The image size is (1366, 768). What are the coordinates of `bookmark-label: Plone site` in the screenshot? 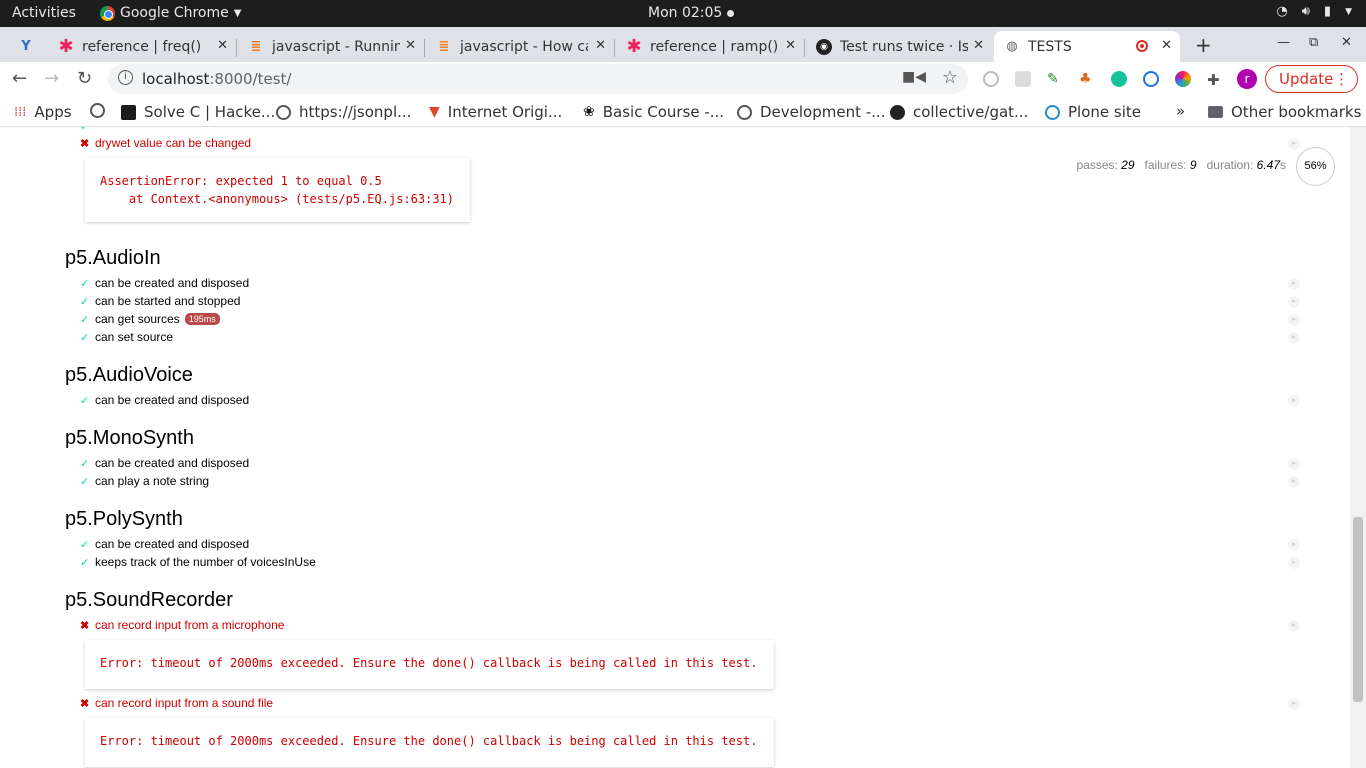 It's located at (1104, 112).